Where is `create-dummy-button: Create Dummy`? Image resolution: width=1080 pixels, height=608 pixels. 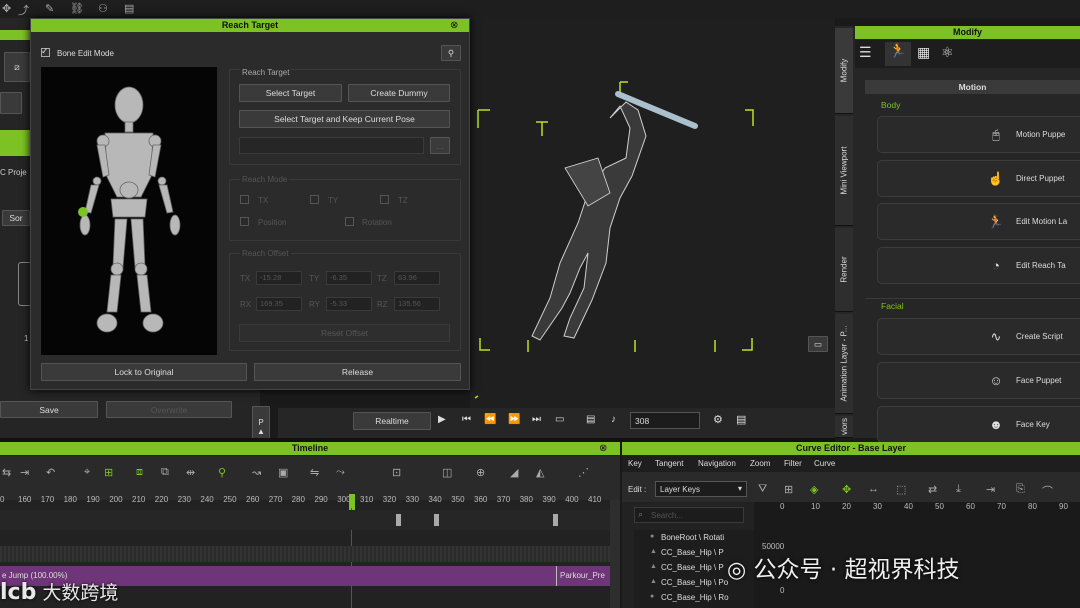
create-dummy-button: Create Dummy is located at coordinates (399, 93).